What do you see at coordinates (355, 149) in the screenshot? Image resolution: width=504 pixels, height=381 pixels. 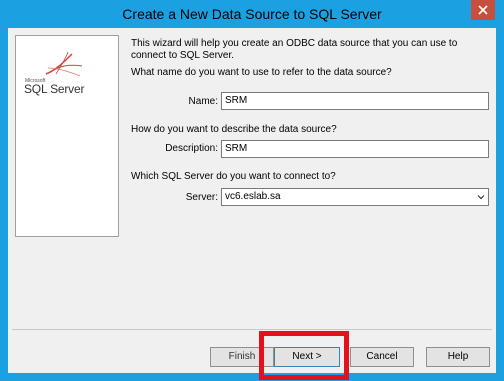 I see `description-input: SRM` at bounding box center [355, 149].